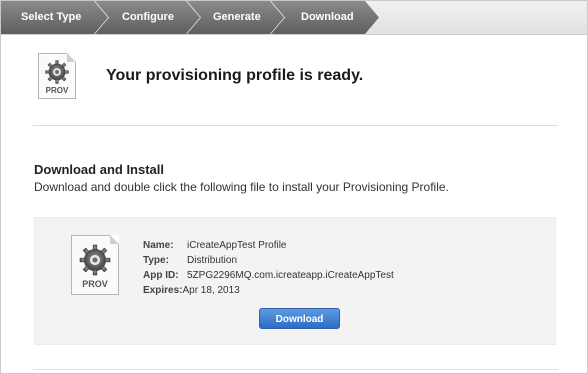 The height and width of the screenshot is (374, 588). I want to click on step-label: Generate, so click(237, 17).